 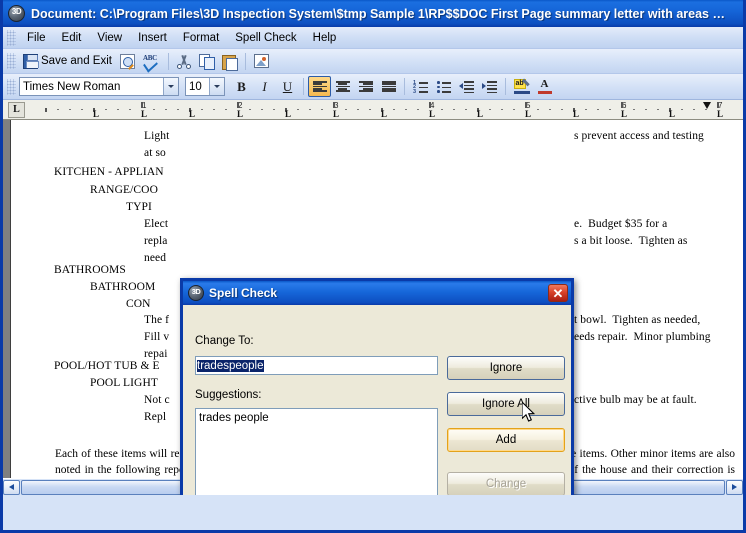 I want to click on bulleted-list-icon, so click(x=443, y=87).